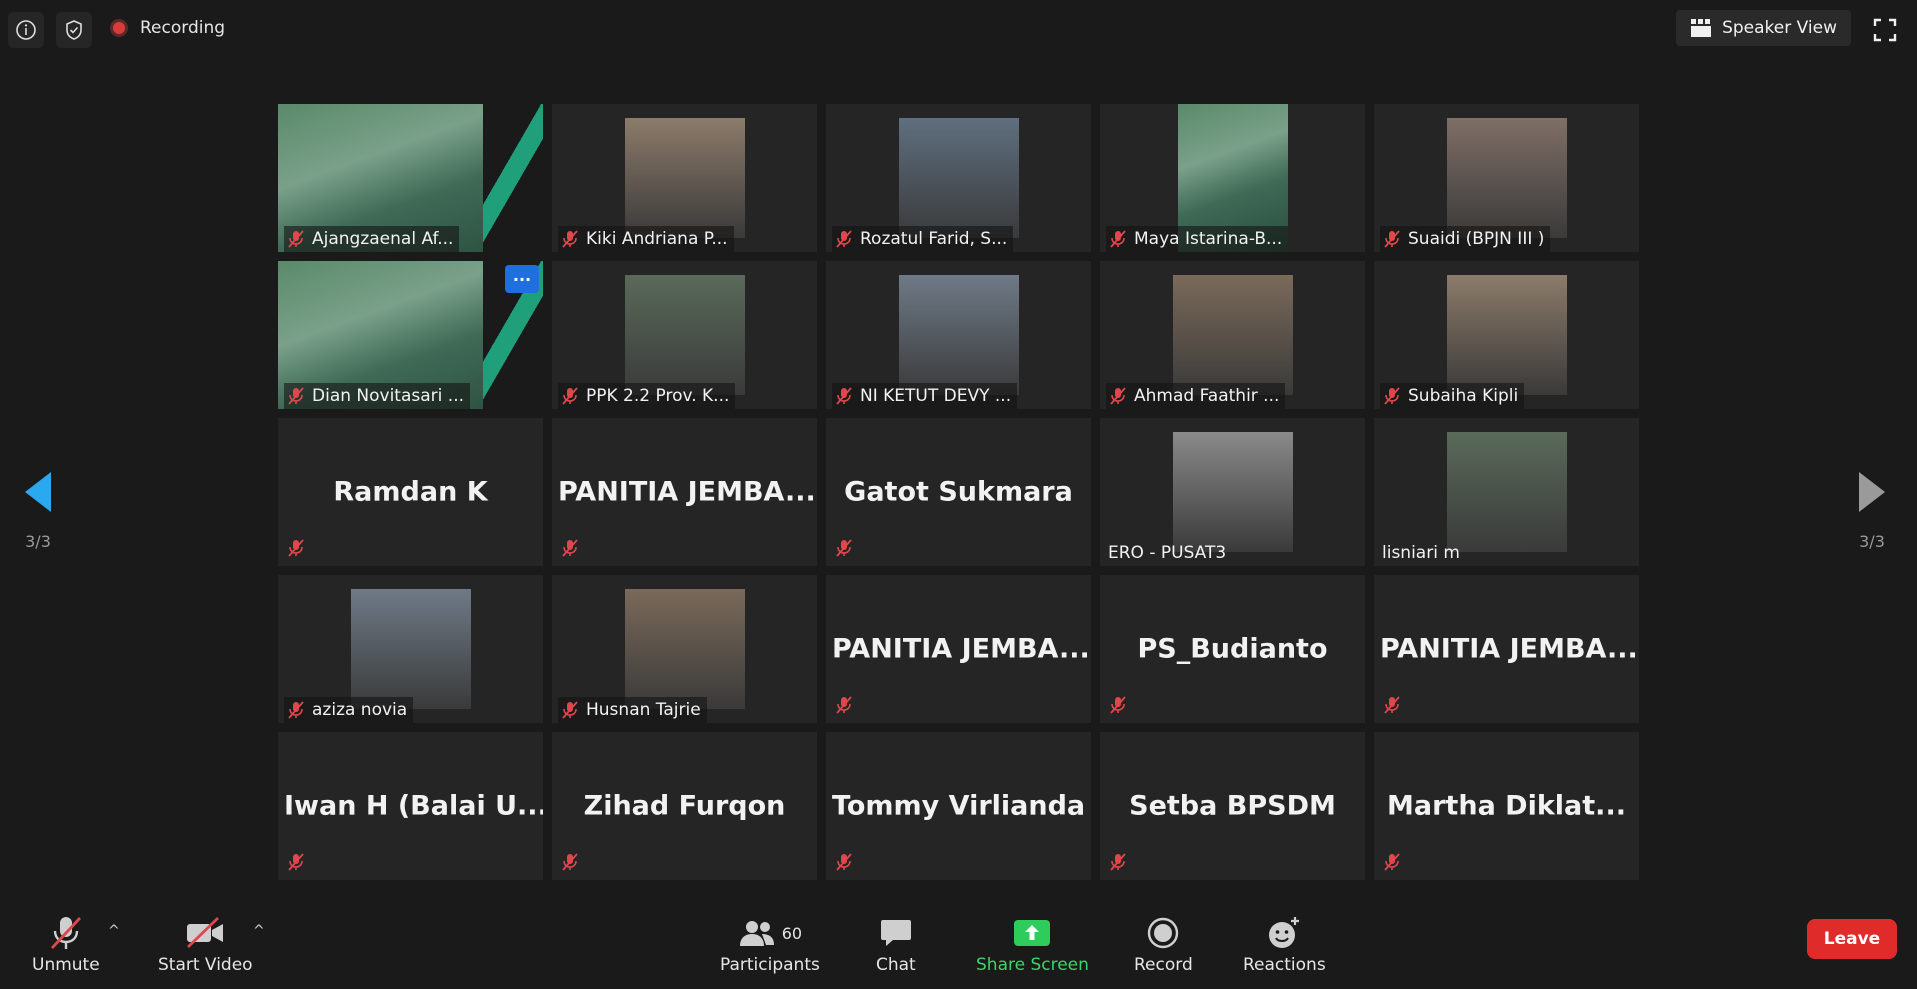 Image resolution: width=1917 pixels, height=989 pixels. I want to click on participant-name-label: lisniari m, so click(1423, 553).